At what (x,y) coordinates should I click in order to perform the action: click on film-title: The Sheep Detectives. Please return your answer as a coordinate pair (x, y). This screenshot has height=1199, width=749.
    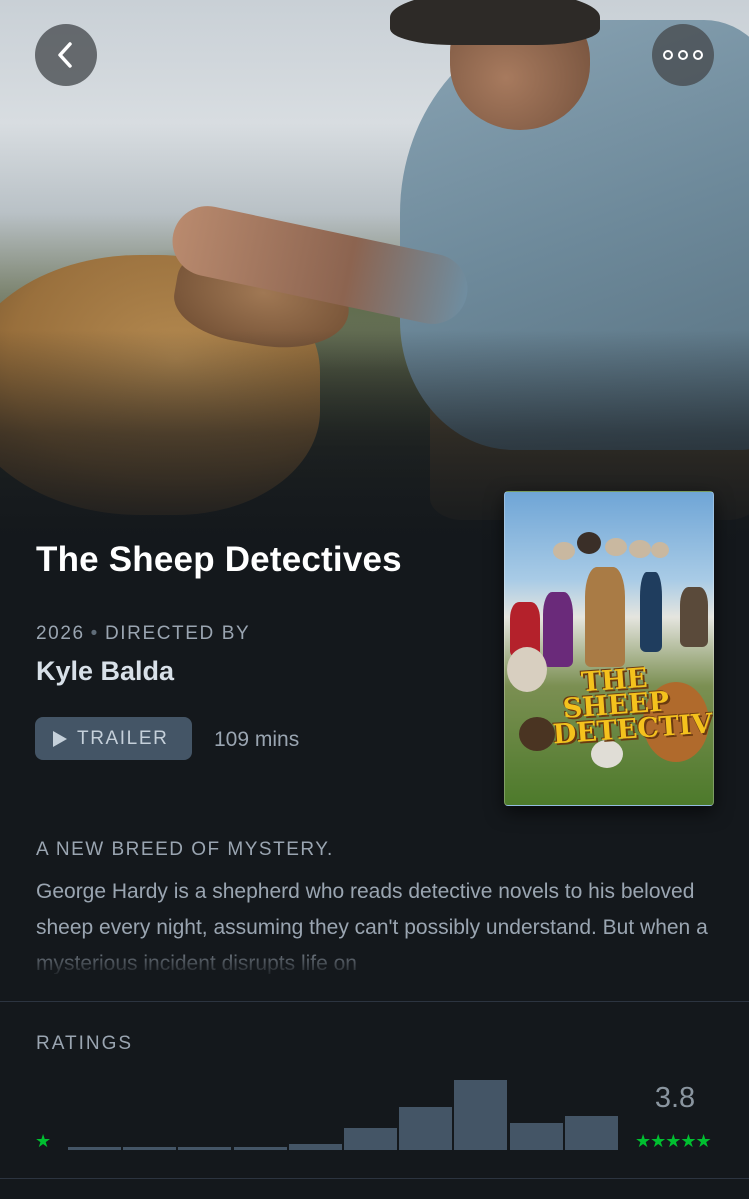
    Looking at the image, I should click on (219, 559).